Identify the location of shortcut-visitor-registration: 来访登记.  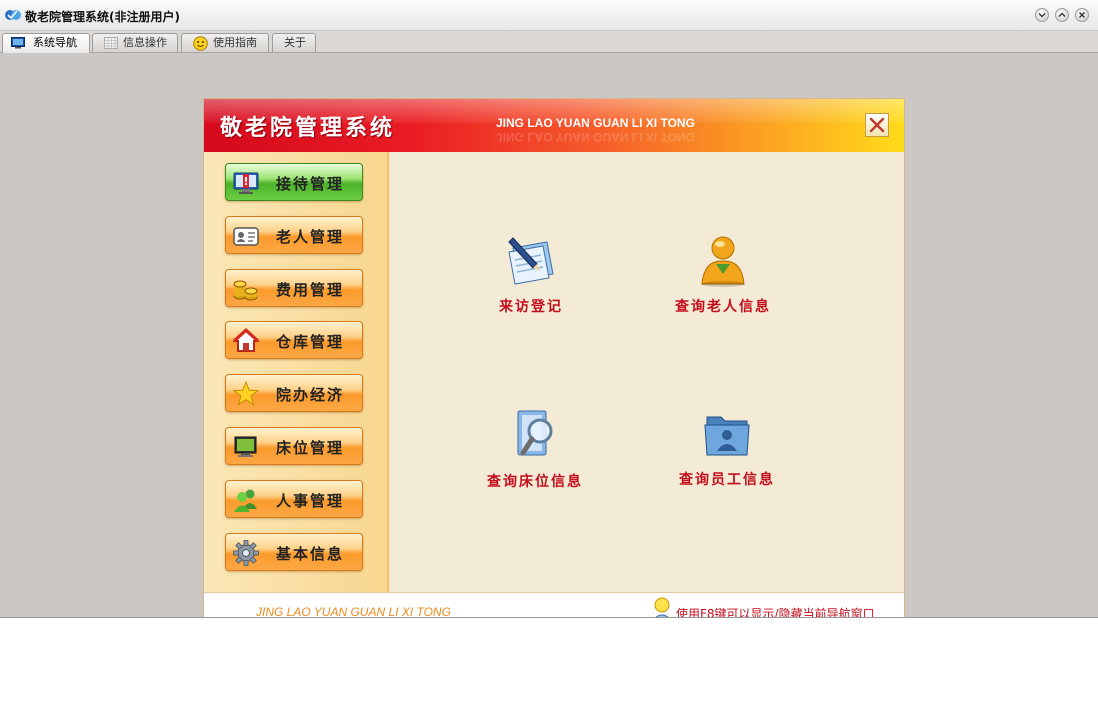
(531, 275).